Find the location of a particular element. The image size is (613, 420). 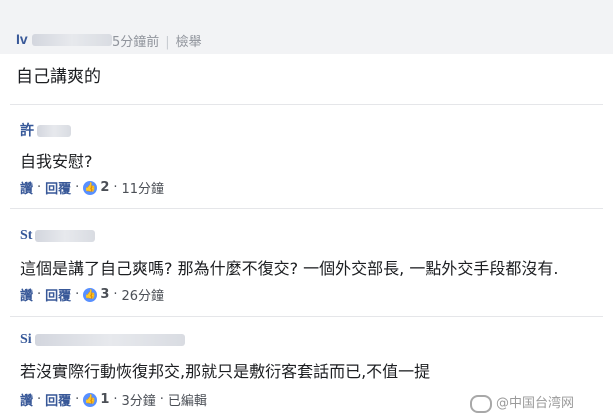

weibo-icon is located at coordinates (481, 403).